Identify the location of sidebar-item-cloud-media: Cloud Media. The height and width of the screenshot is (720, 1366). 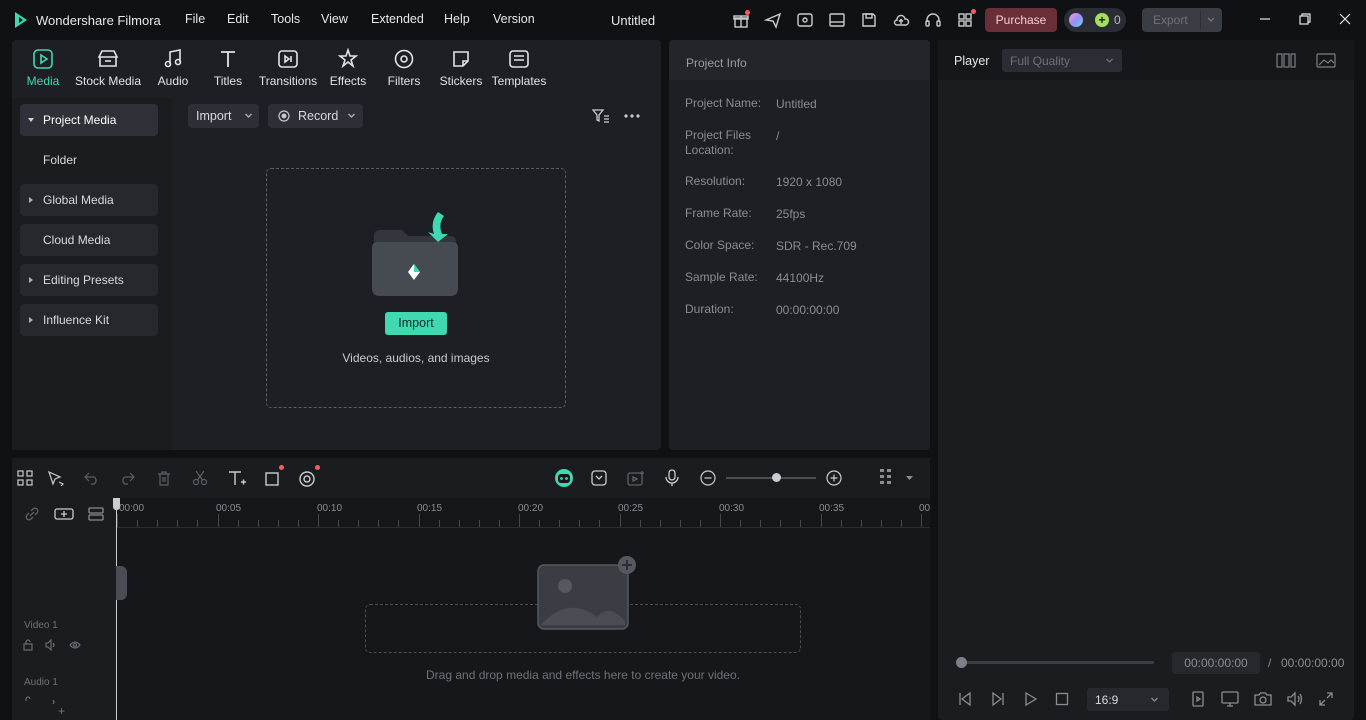
(89, 240).